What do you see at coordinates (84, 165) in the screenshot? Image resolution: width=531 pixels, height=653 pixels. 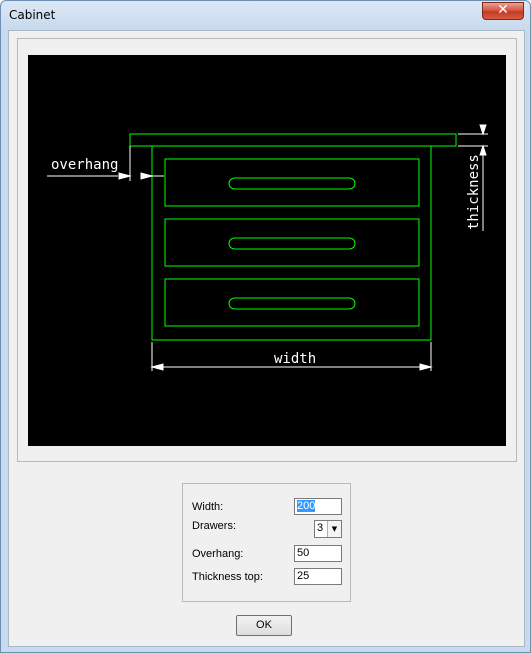 I see `overhang-label: overhang` at bounding box center [84, 165].